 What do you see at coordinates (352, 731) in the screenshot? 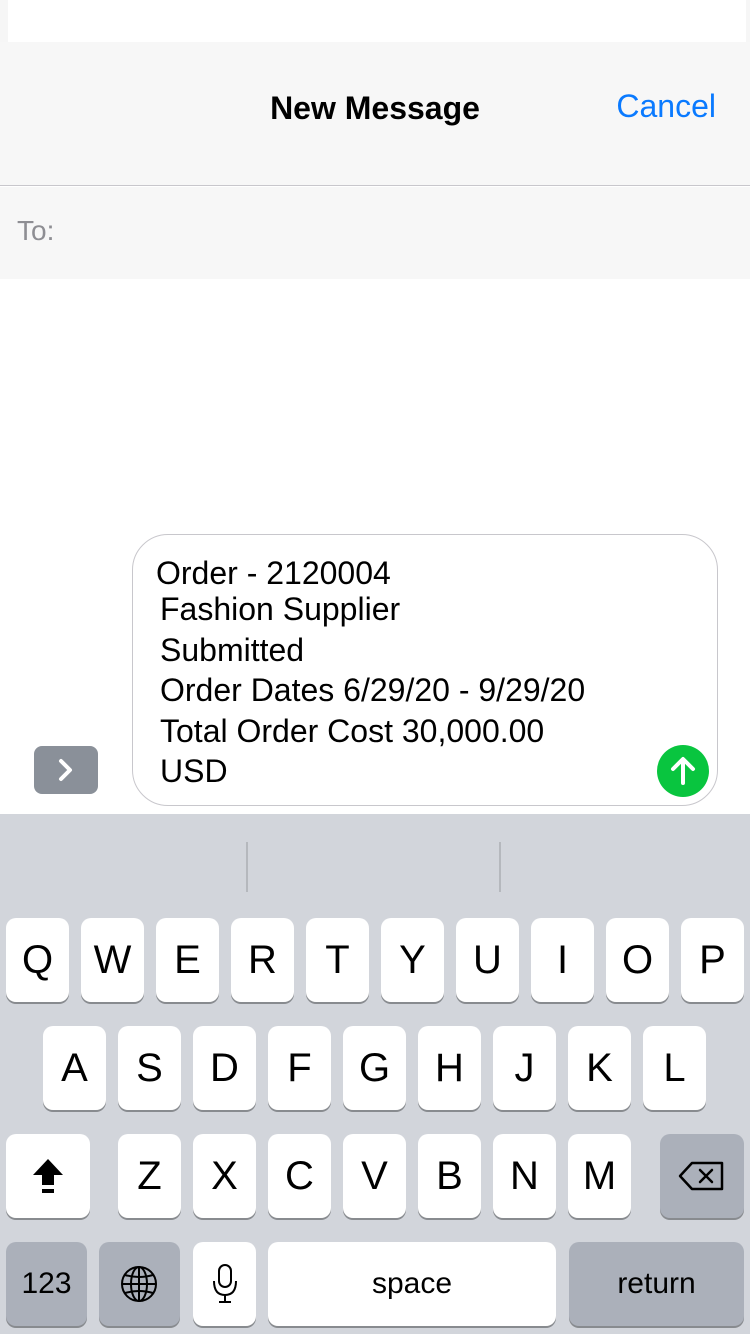
I see `compose-line: Total Order Cost 30,000.00` at bounding box center [352, 731].